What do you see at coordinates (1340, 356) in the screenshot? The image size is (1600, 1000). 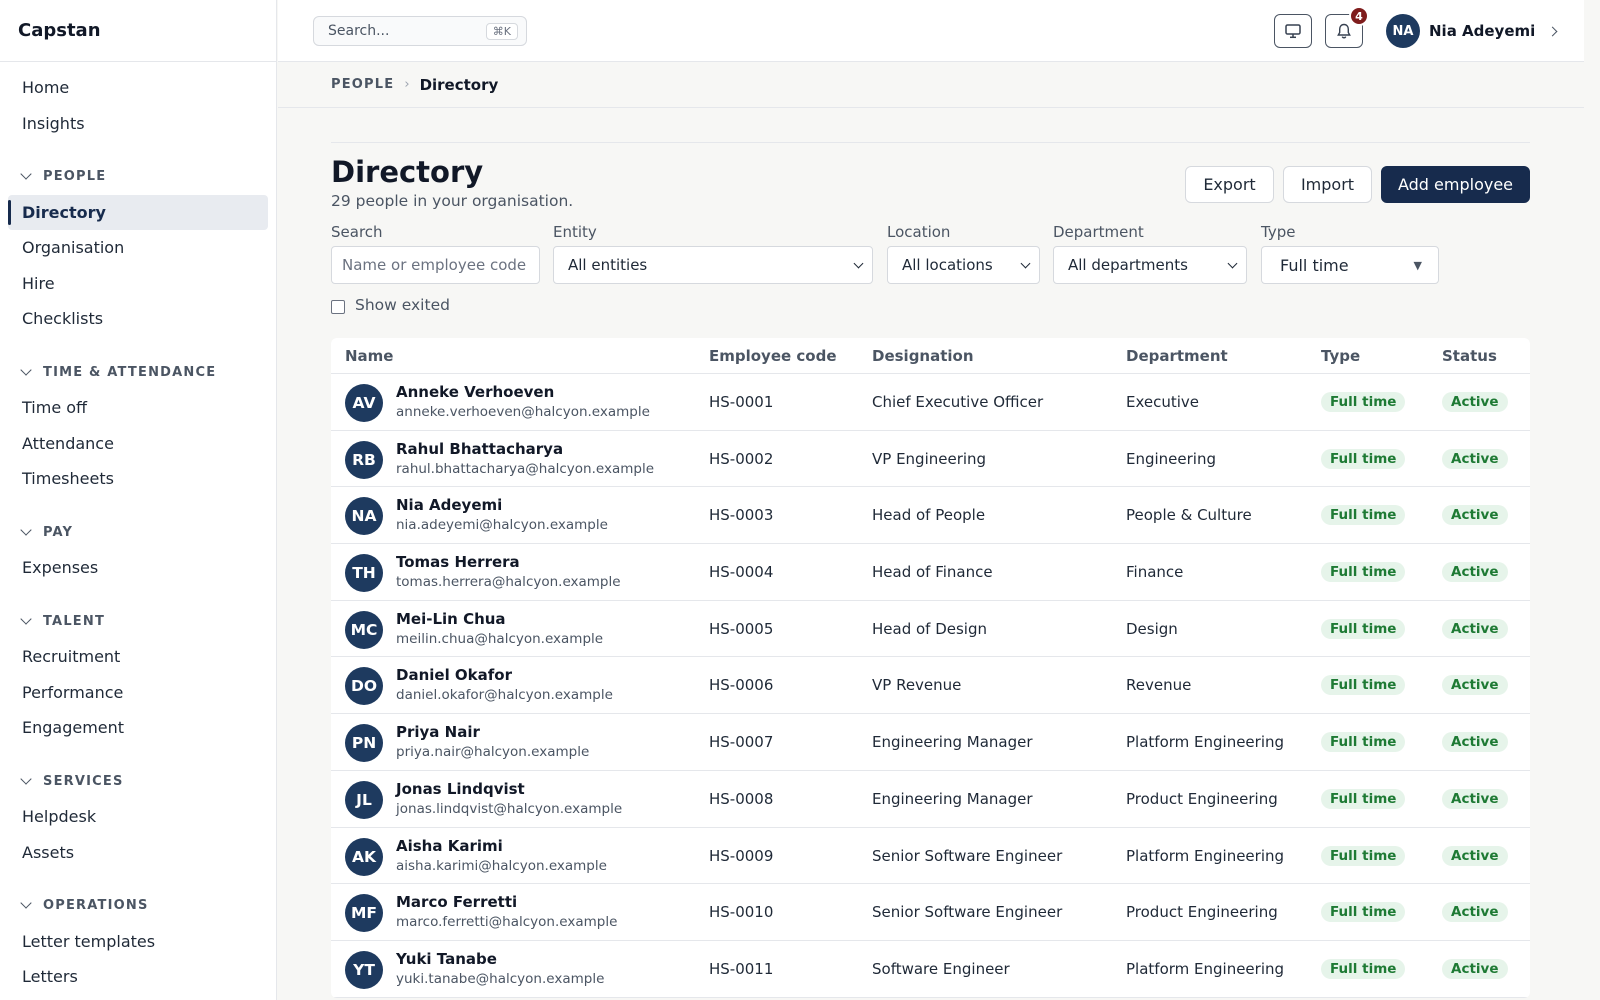 I see `column-header-type: Type` at bounding box center [1340, 356].